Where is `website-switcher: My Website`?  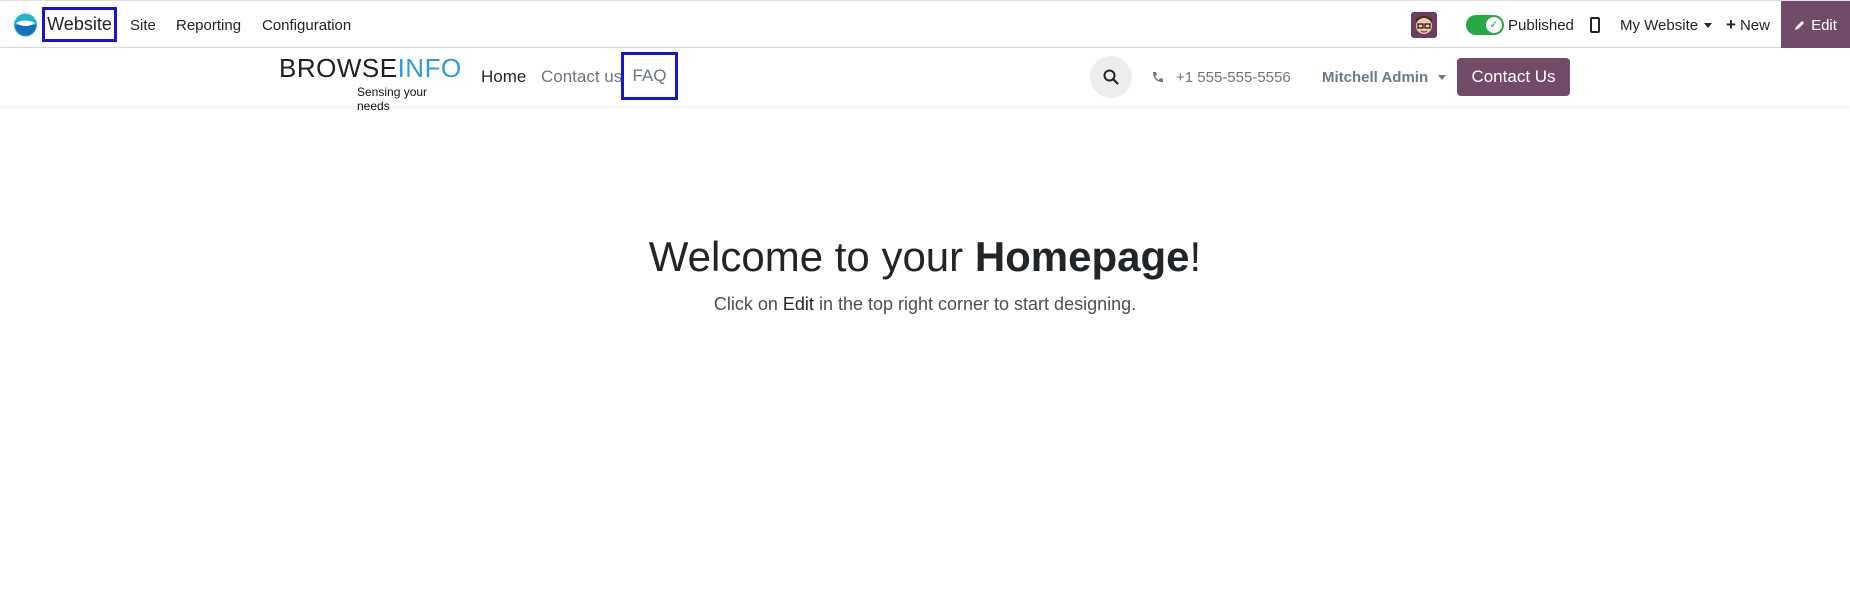 website-switcher: My Website is located at coordinates (1666, 25).